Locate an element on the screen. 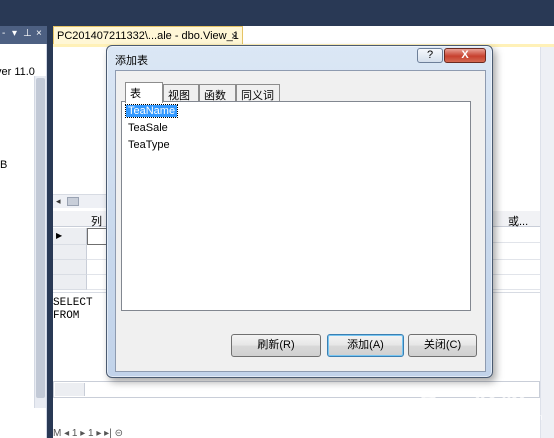 This screenshot has height=438, width=554. left-panel-header: - ▾ ⊥ × is located at coordinates (23, 35).